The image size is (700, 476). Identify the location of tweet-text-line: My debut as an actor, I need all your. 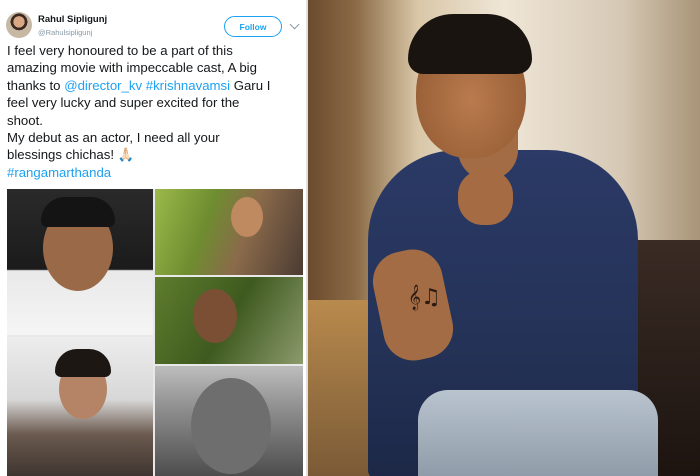
(155, 137).